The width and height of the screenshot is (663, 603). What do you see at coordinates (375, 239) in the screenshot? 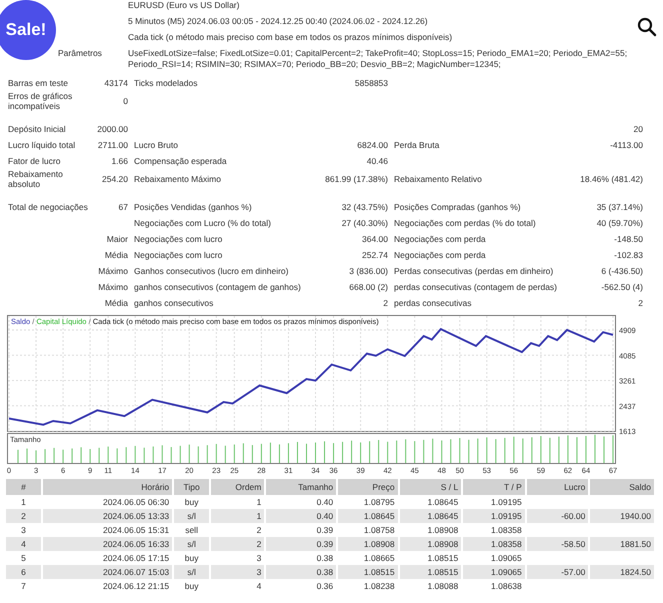
I see `stat-value: 364.00` at bounding box center [375, 239].